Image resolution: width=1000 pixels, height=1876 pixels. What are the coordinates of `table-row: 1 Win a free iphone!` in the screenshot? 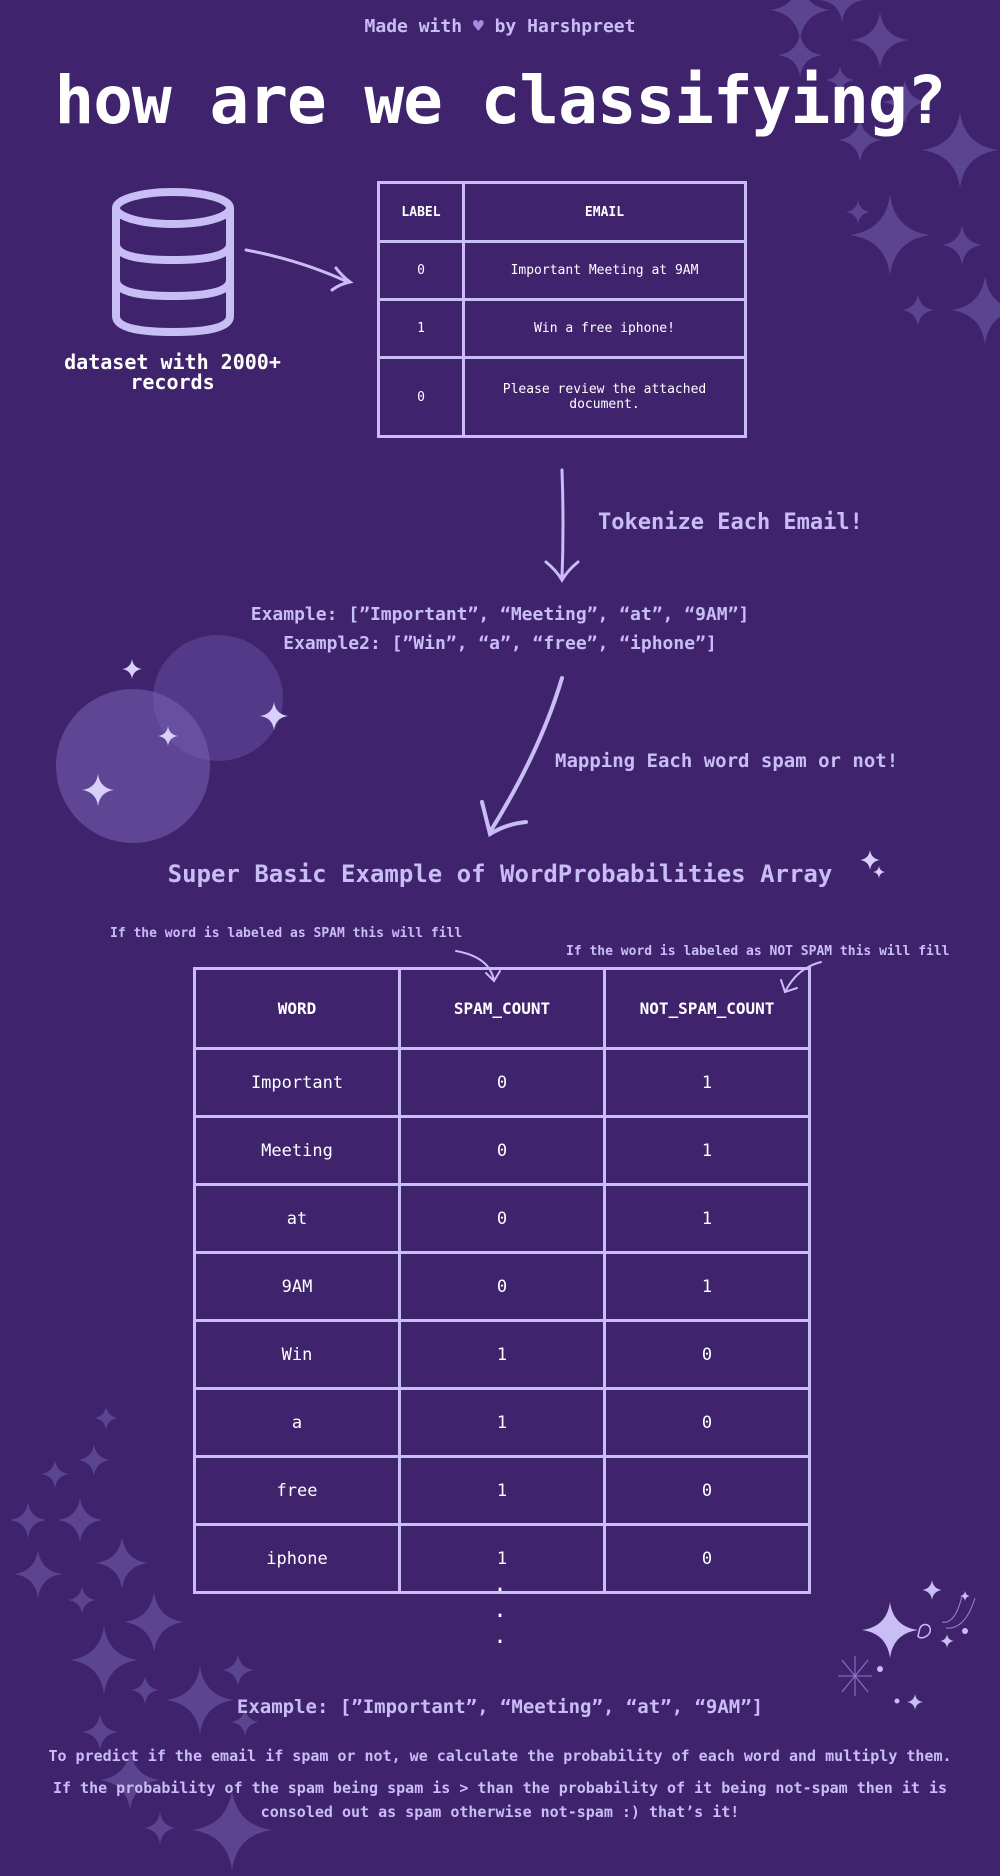 It's located at (562, 328).